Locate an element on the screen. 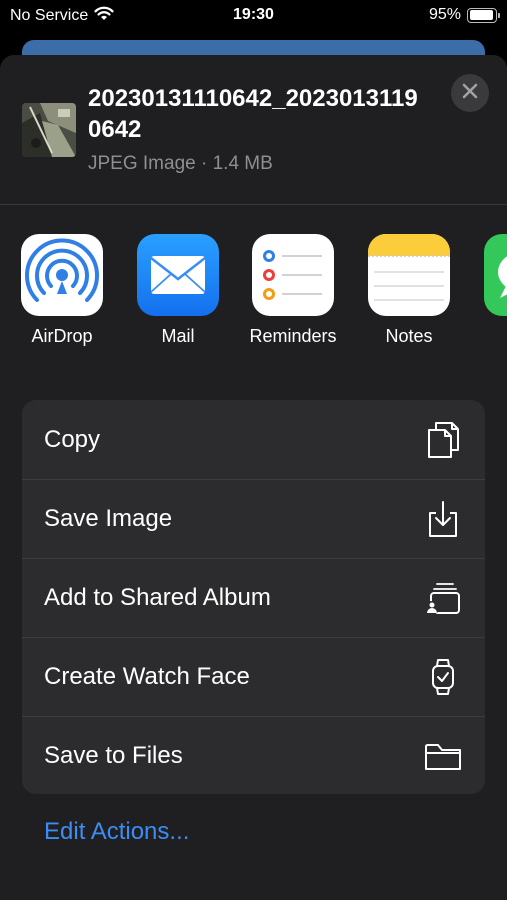 The height and width of the screenshot is (900, 507). action-label: Copy is located at coordinates (72, 439).